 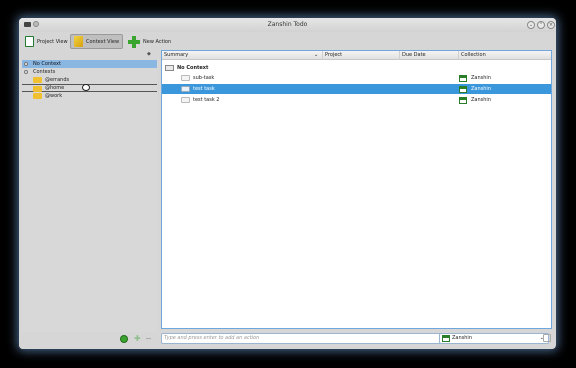 I want to click on add-context-icon: ✚, so click(x=137, y=338).